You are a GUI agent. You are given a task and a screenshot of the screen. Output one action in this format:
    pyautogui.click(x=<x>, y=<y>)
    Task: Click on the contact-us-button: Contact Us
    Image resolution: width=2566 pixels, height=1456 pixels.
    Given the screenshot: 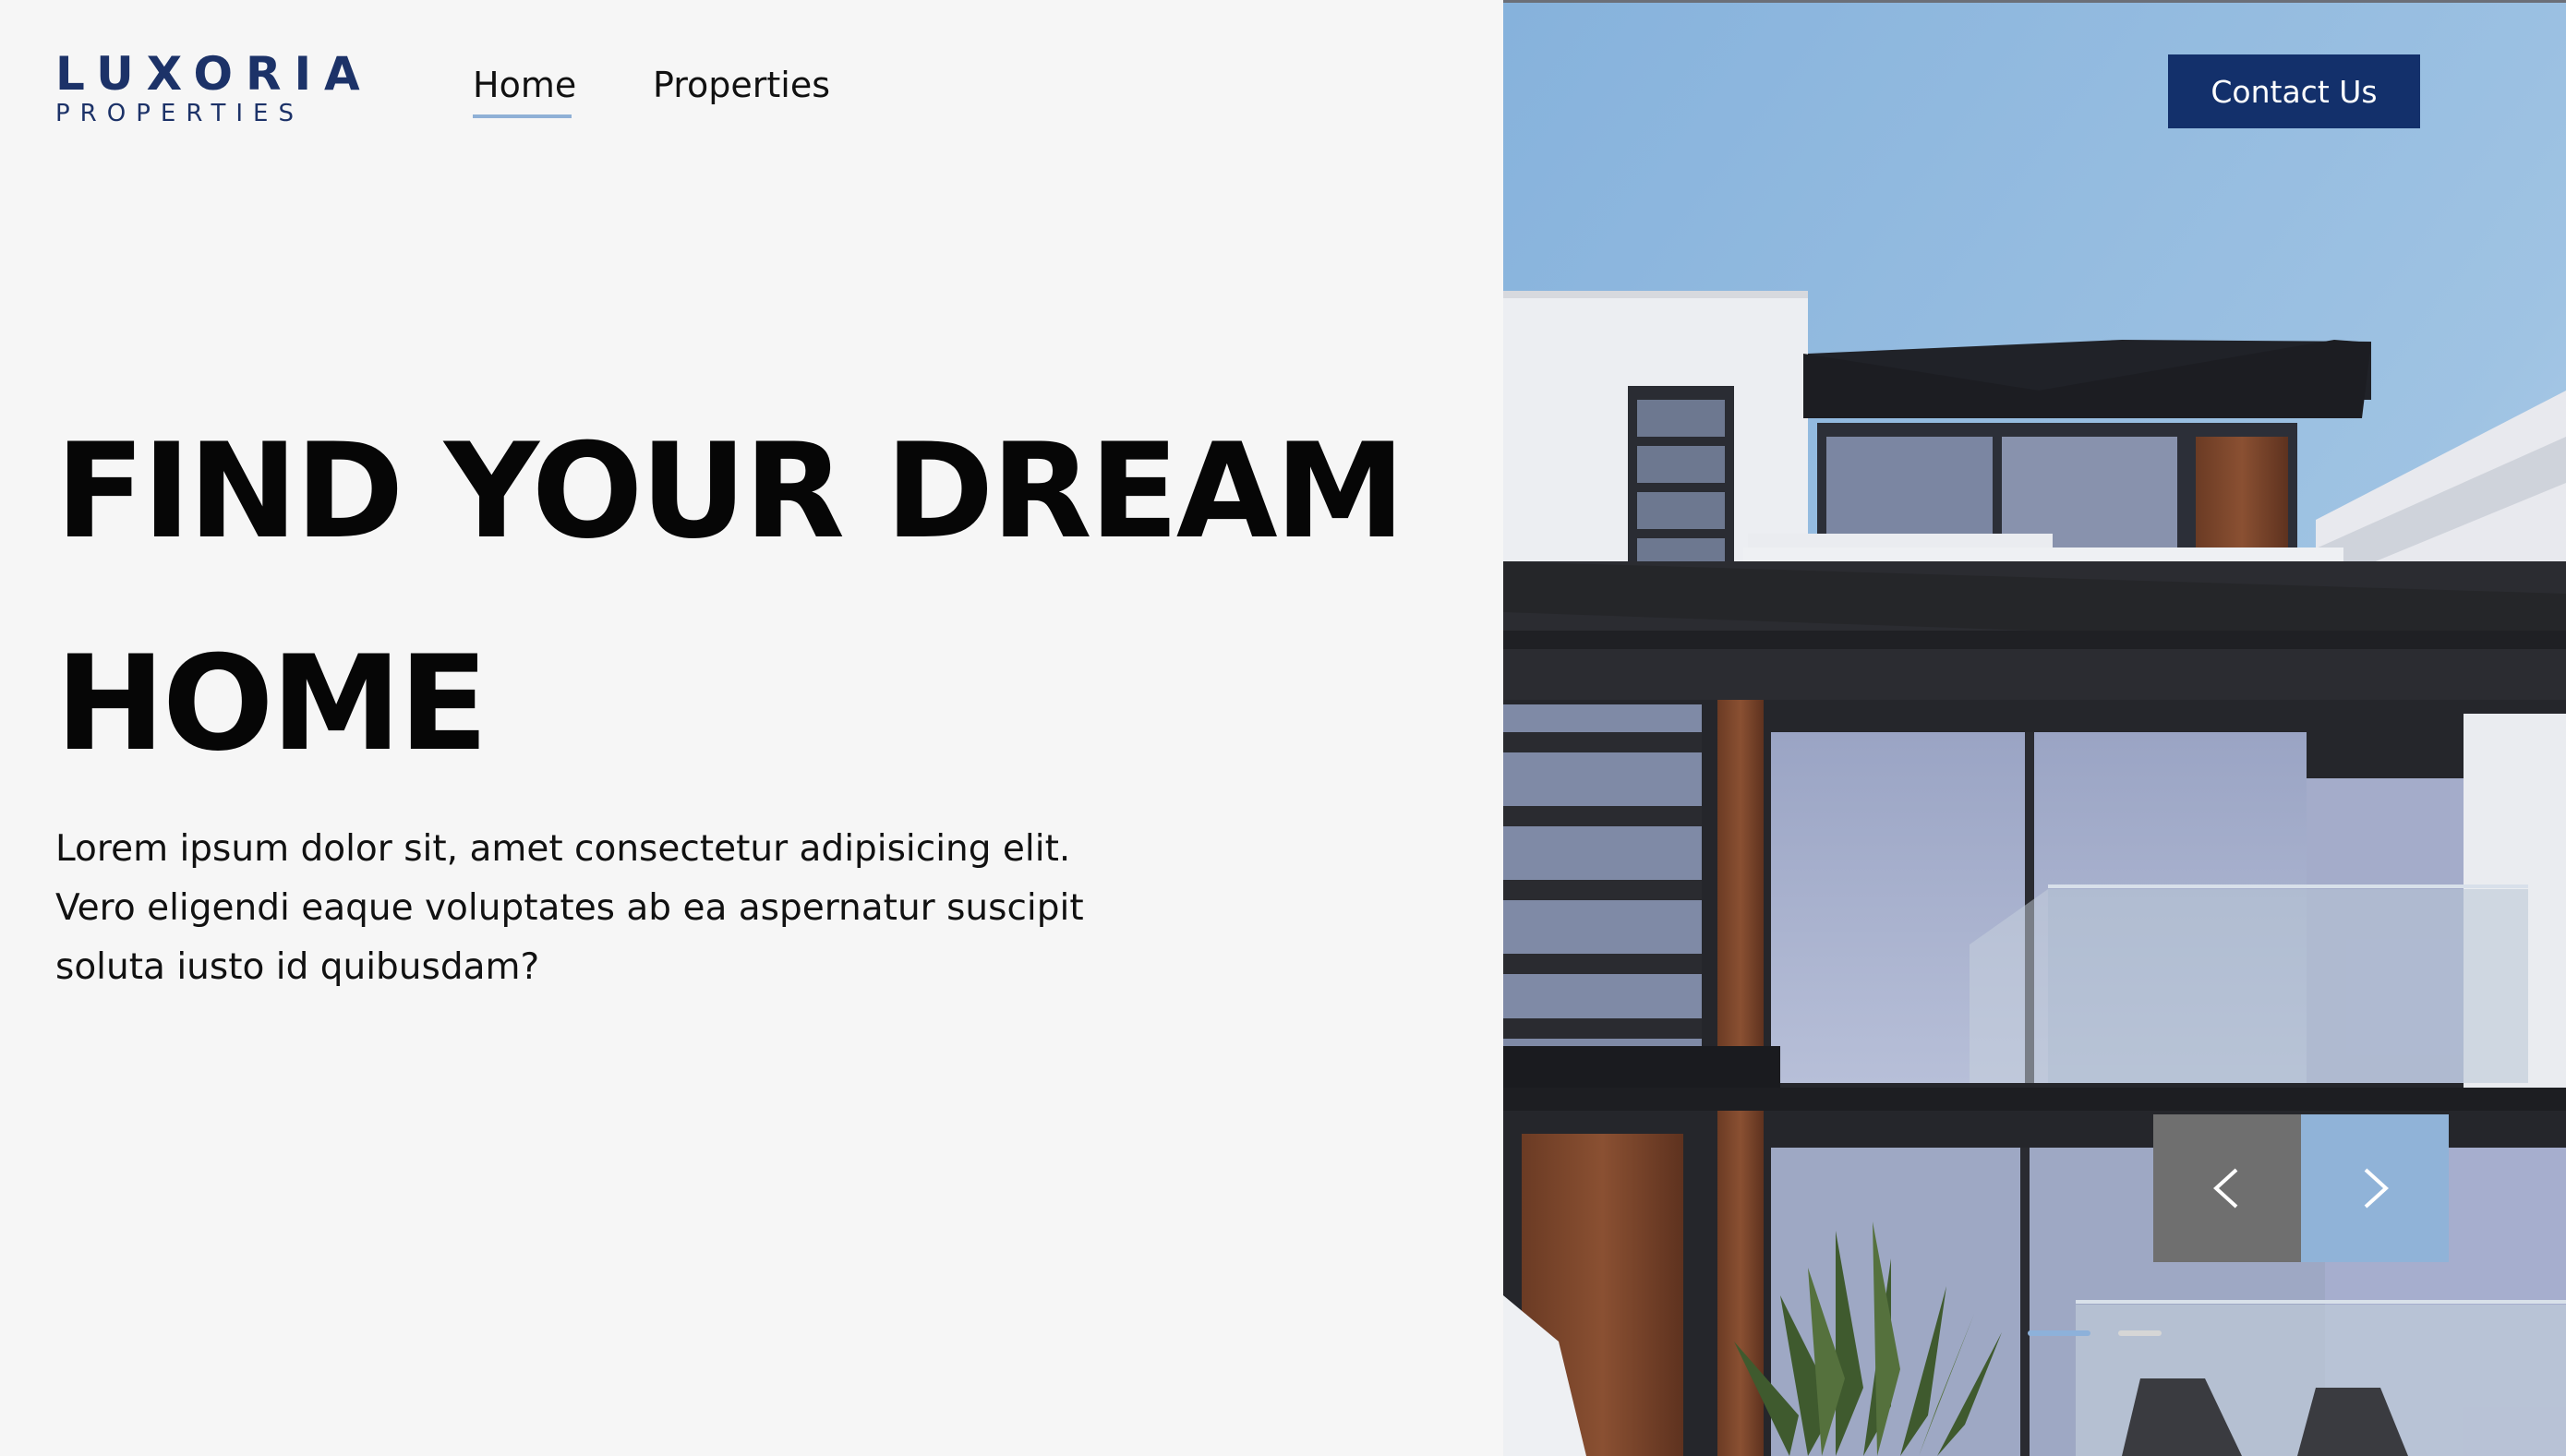 What is the action you would take?
    pyautogui.click(x=2294, y=91)
    